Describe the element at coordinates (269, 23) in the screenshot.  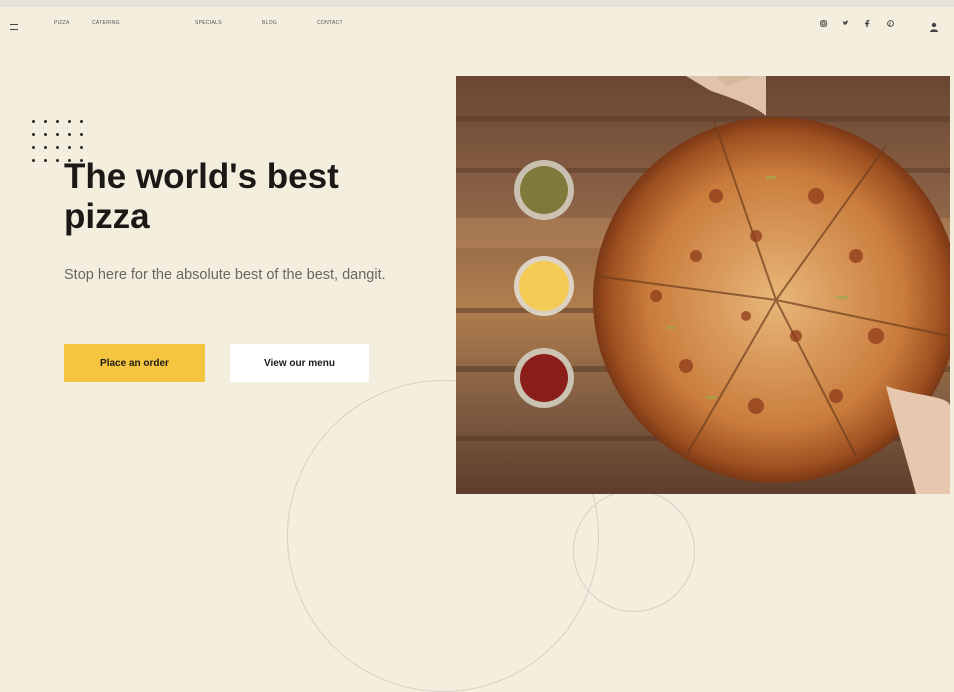
I see `nav-link-4: Blog` at that location.